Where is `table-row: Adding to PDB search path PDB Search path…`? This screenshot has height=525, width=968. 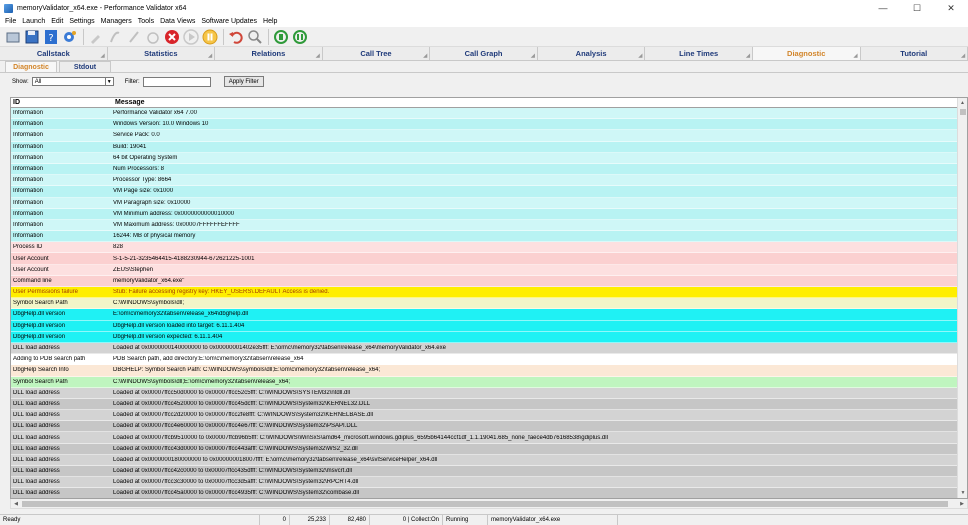
table-row: Adding to PDB search path PDB Search path… is located at coordinates (484, 360).